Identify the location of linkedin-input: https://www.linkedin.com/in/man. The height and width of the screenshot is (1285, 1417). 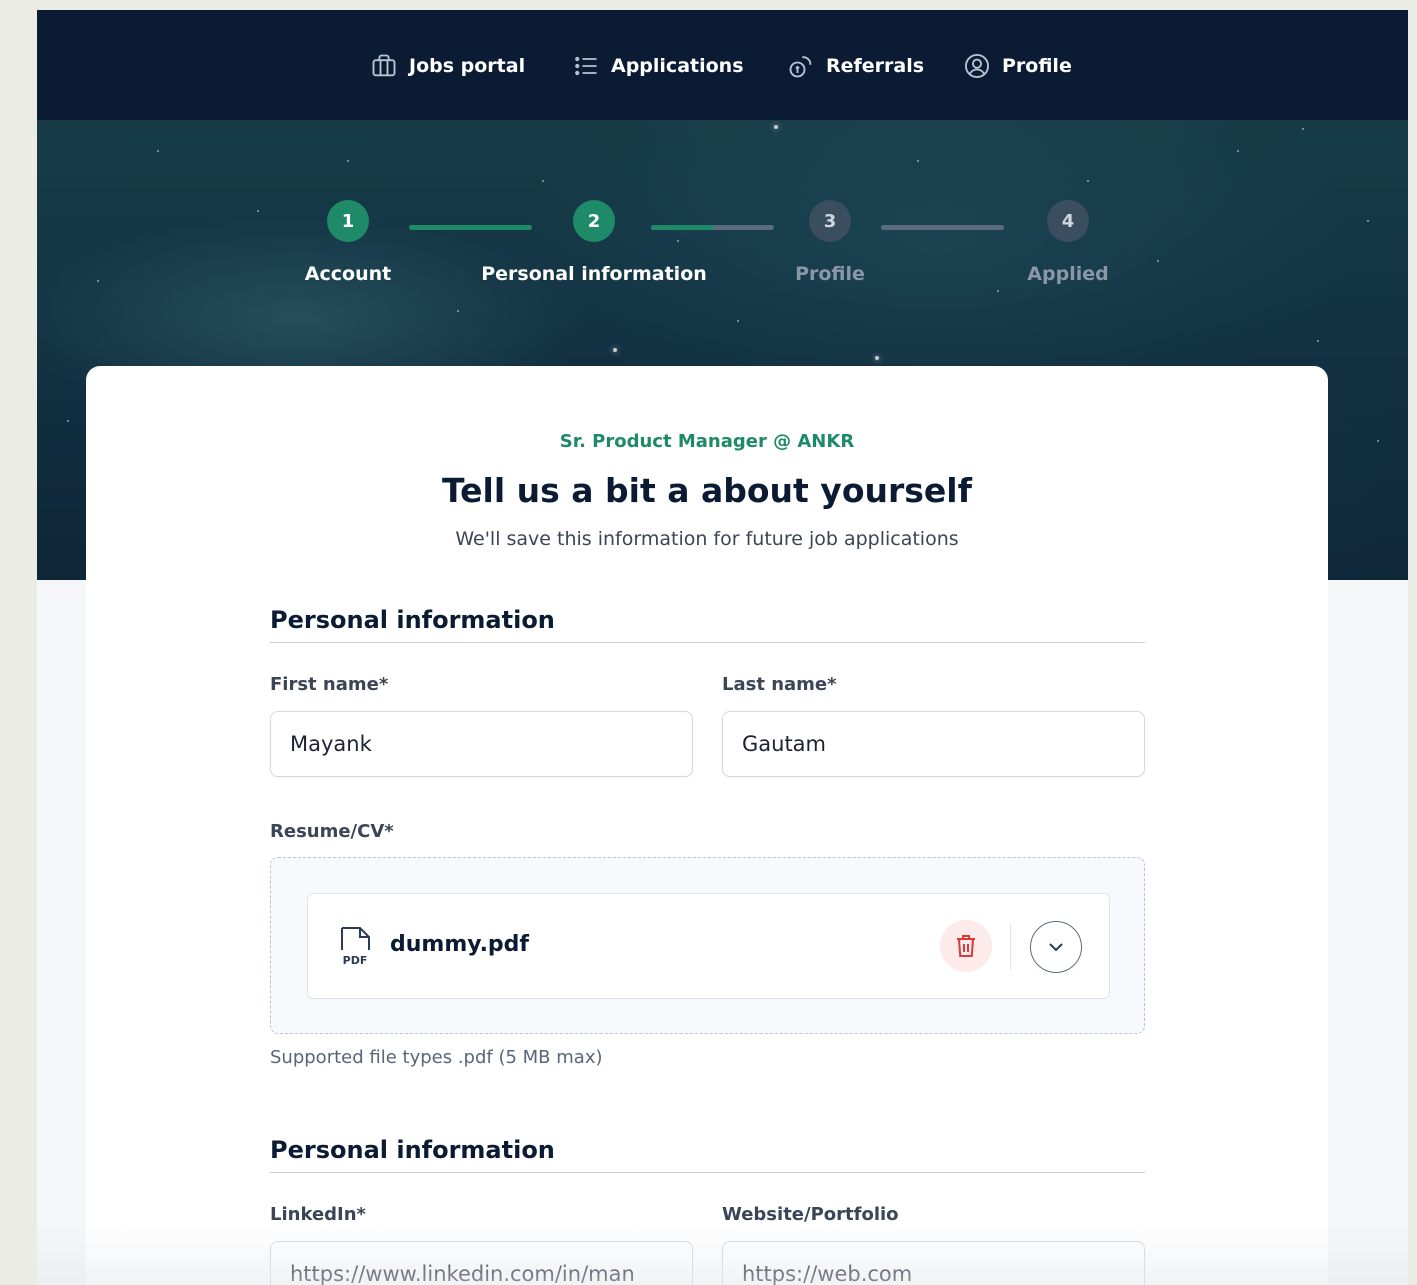
(481, 1263).